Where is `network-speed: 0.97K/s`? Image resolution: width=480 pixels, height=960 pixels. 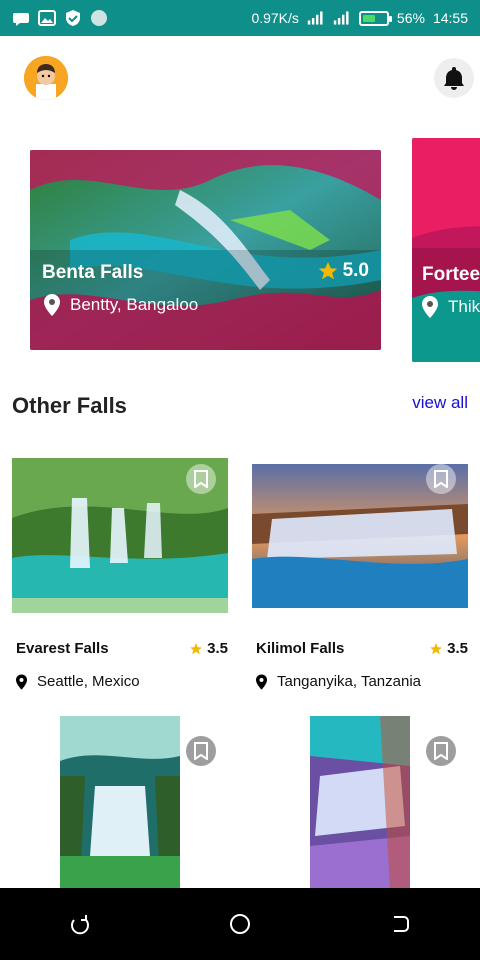 network-speed: 0.97K/s is located at coordinates (275, 18).